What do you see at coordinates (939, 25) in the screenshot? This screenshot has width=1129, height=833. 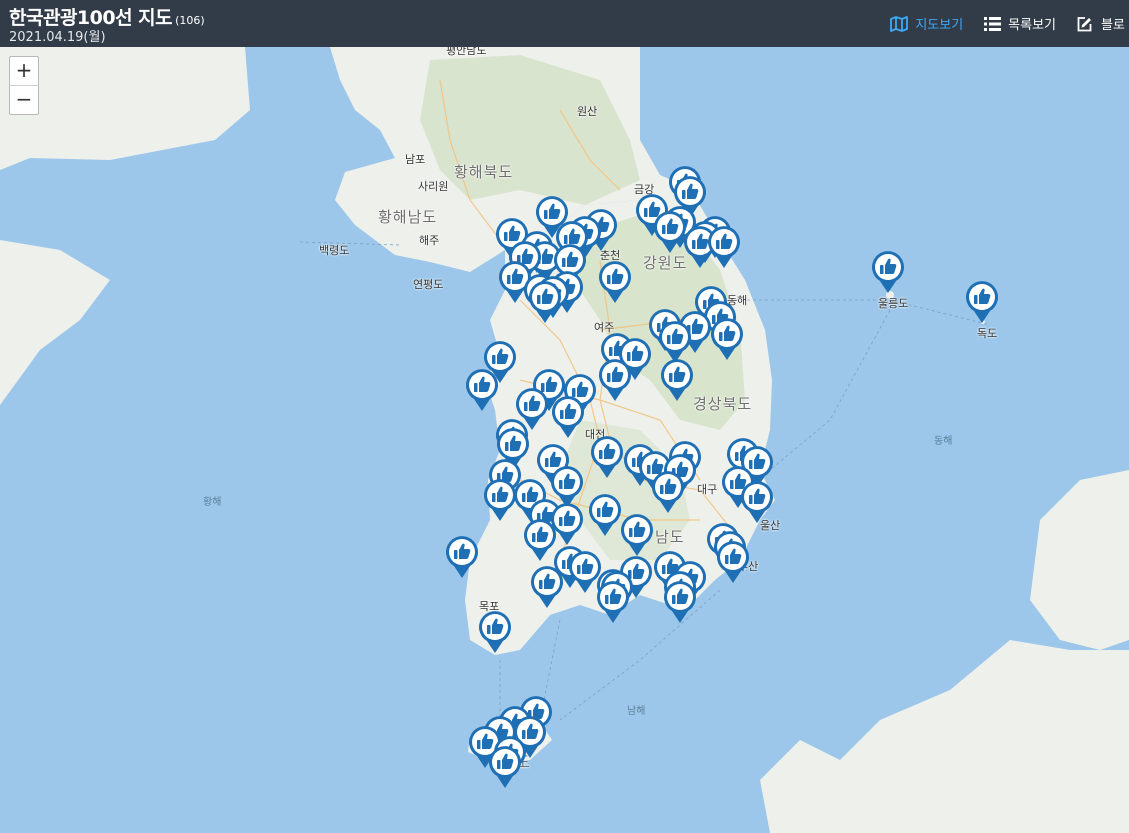 I see `nav-map-label: 지도보기` at bounding box center [939, 25].